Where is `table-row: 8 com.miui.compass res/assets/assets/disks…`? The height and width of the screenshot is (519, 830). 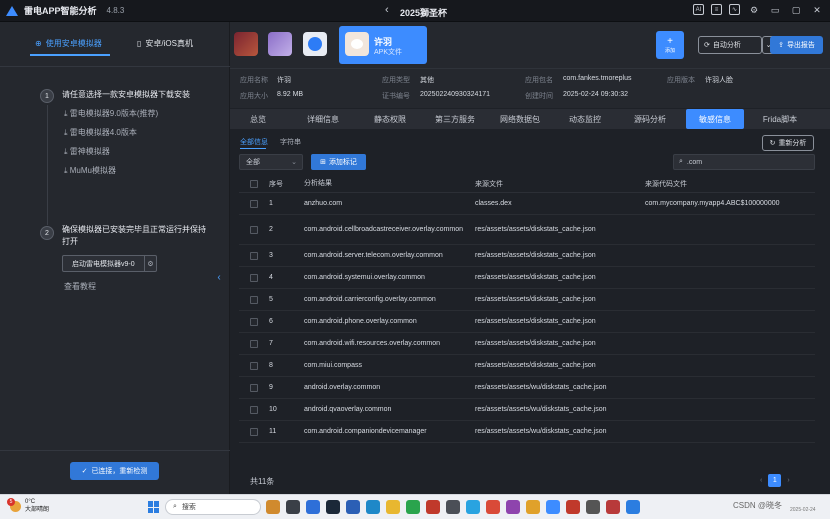
table-row: 8 com.miui.compass res/assets/assets/disks… is located at coordinates (527, 366).